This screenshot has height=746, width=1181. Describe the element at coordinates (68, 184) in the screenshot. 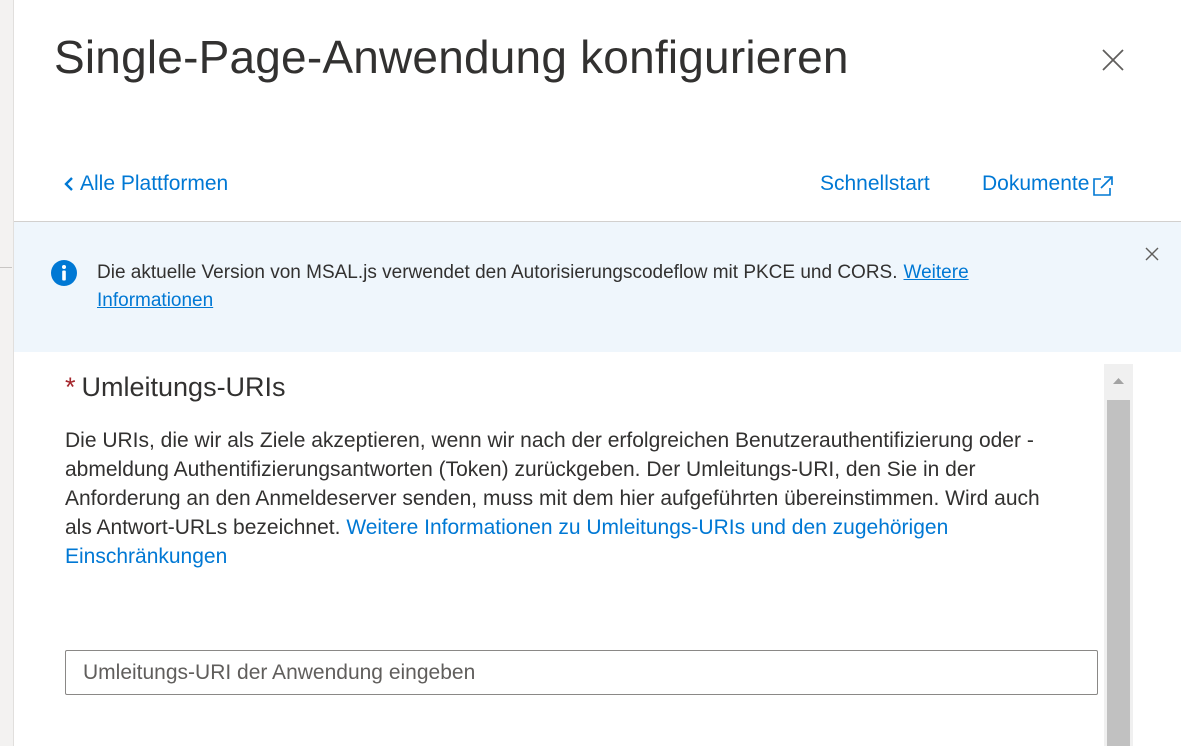

I see `chevron-left-icon` at that location.